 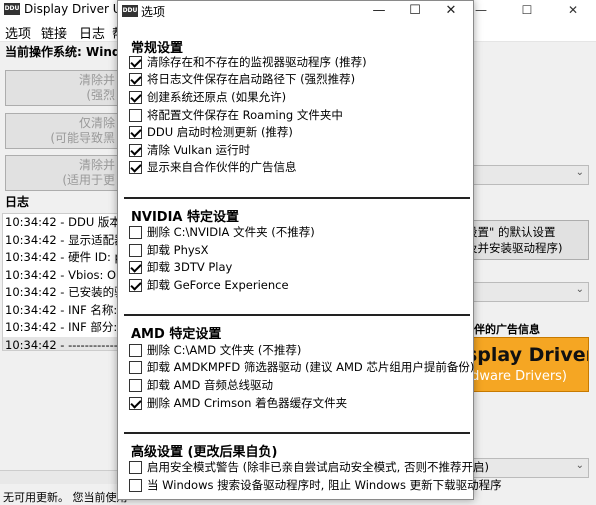 I want to click on option-amd-3: 删除 AMD Crimson 着色器缓存文件夹, so click(x=238, y=403).